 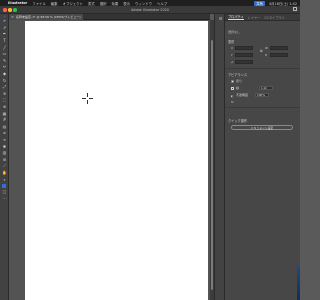 I want to click on h-field, so click(x=279, y=54).